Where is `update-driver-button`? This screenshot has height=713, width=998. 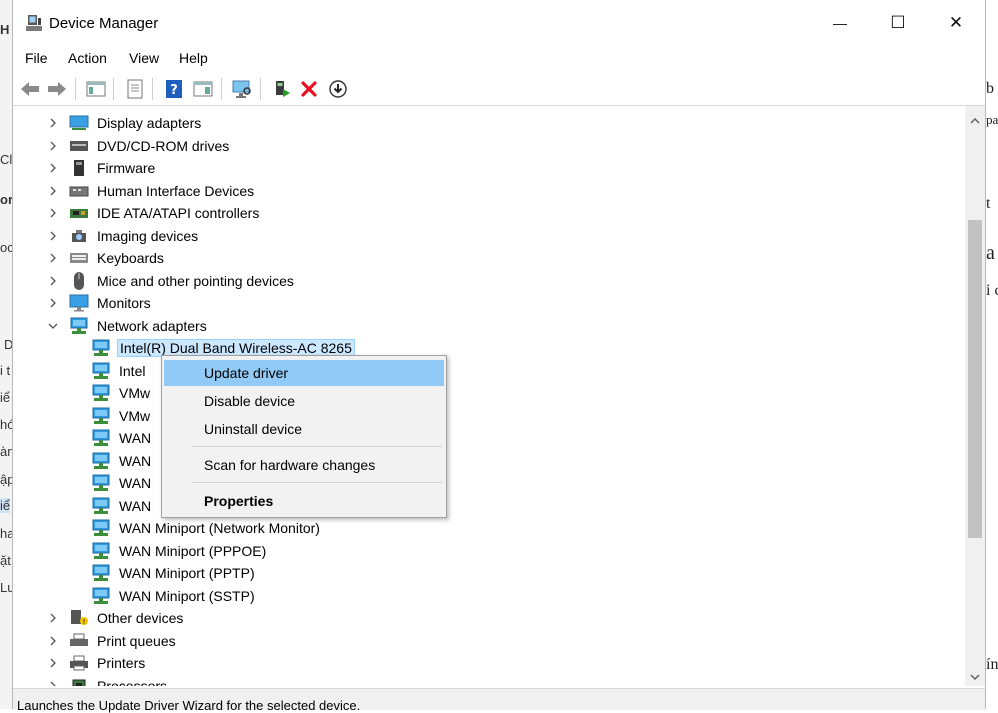 update-driver-button is located at coordinates (282, 89).